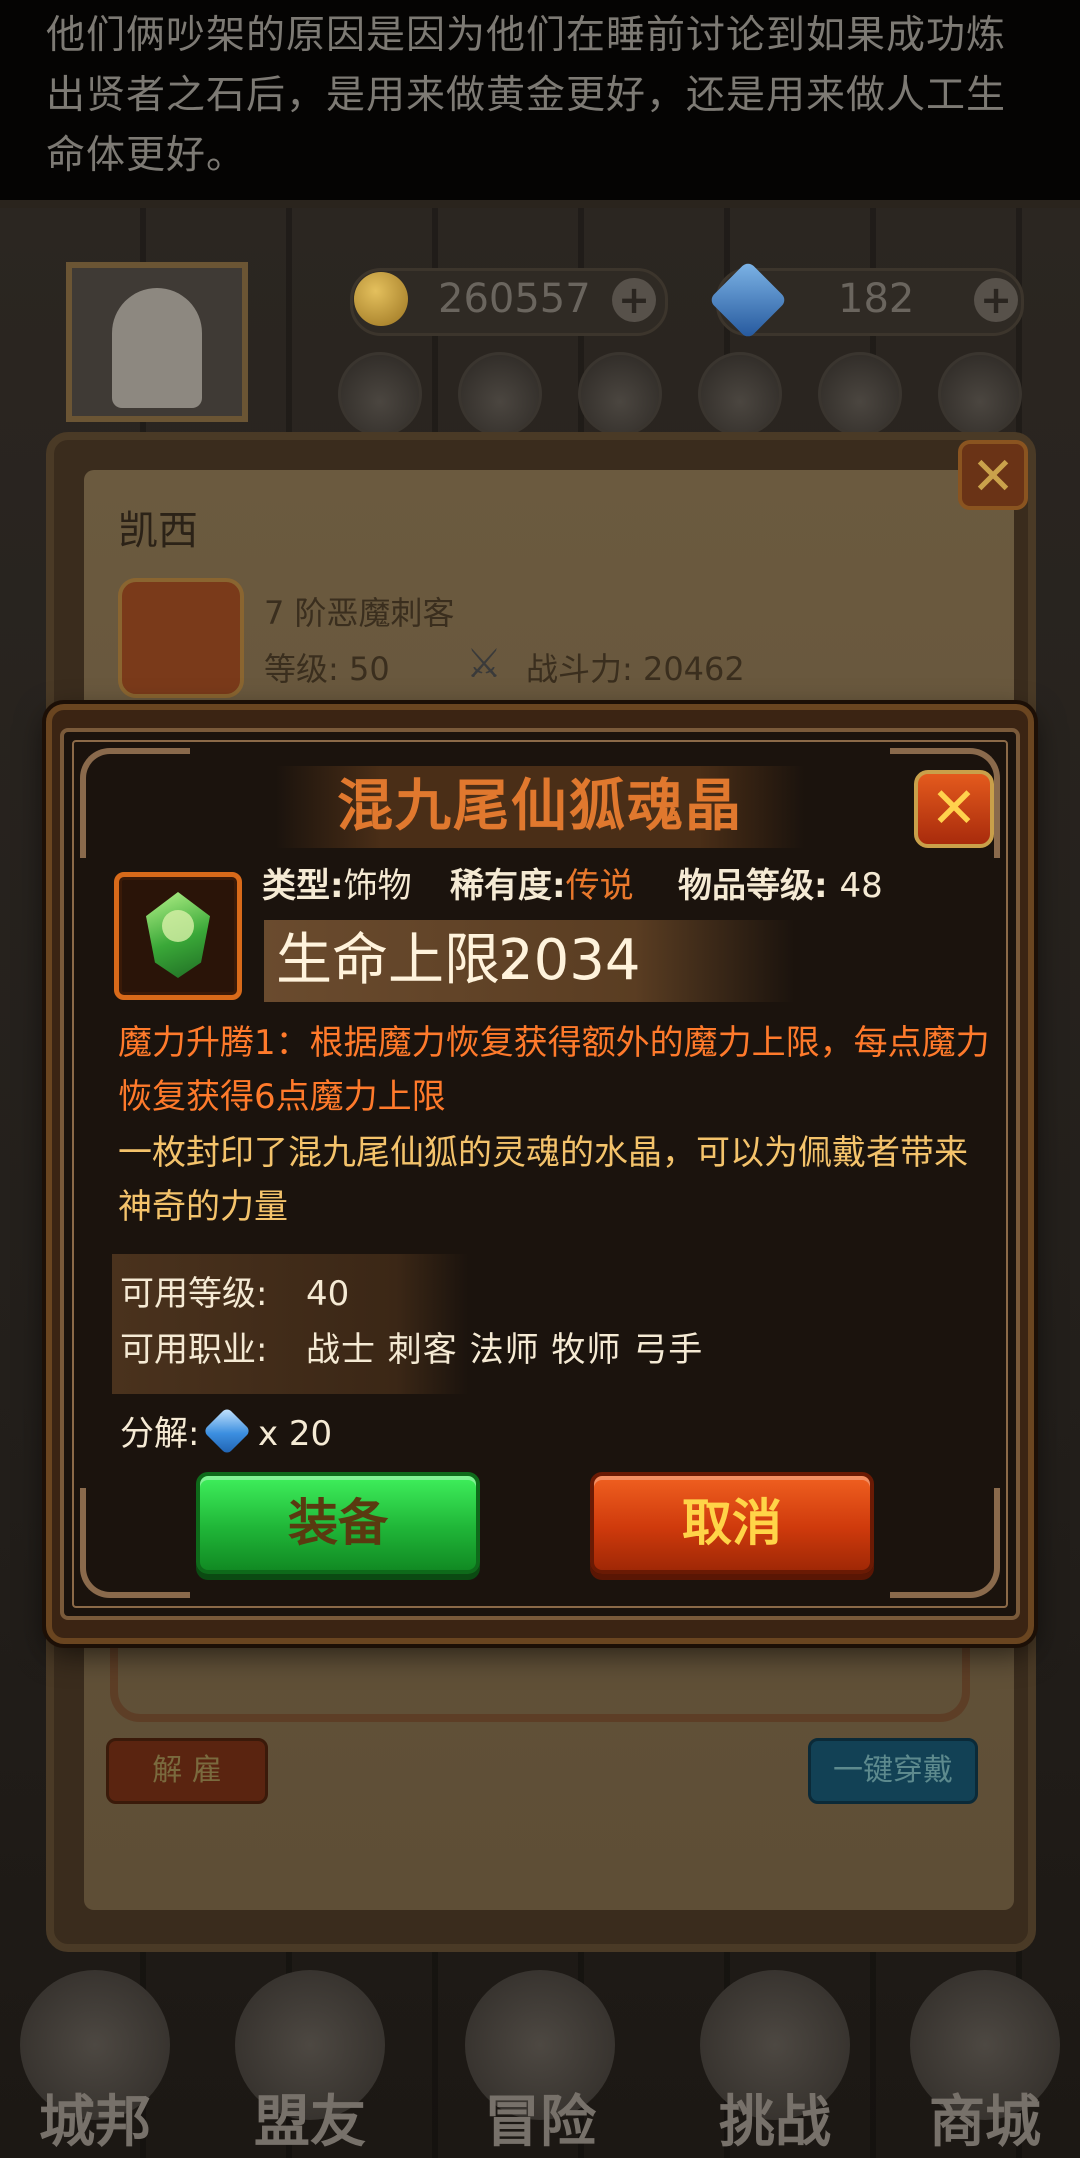 The image size is (1080, 2158). What do you see at coordinates (338, 1523) in the screenshot?
I see `equip-button: 装备` at bounding box center [338, 1523].